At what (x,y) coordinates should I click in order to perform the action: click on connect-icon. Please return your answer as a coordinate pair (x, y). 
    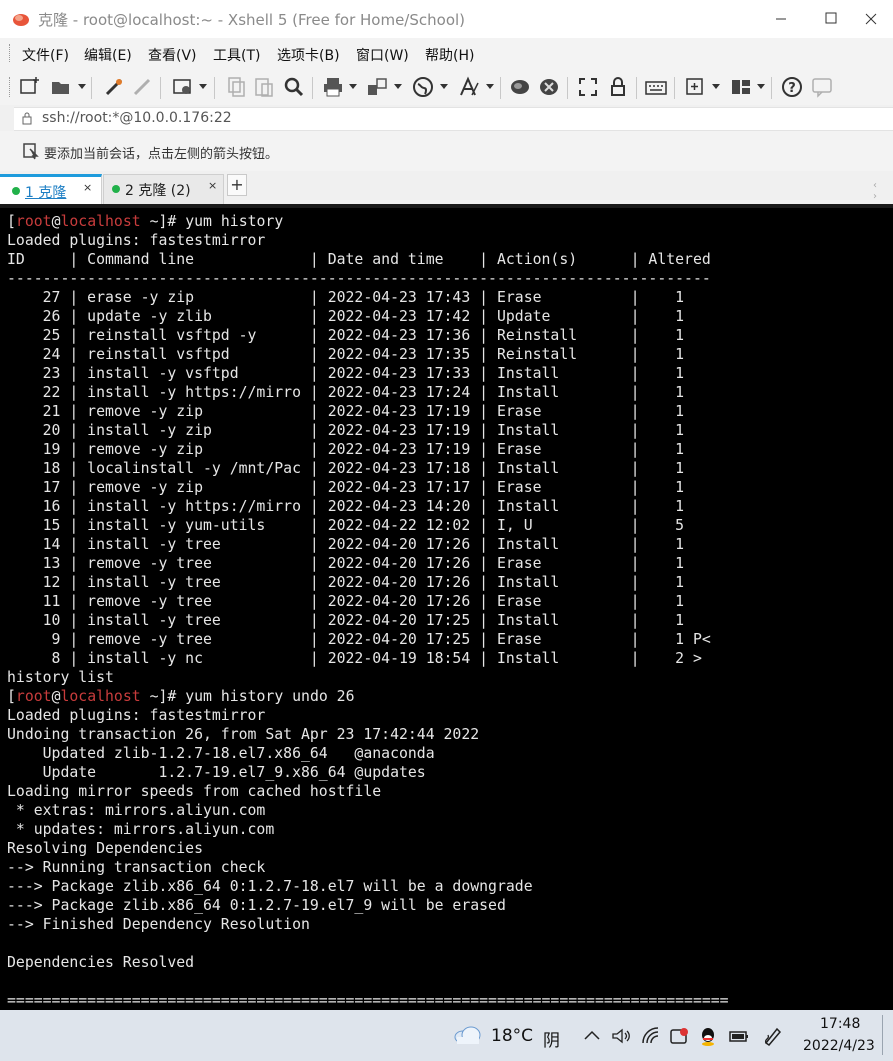
    Looking at the image, I should click on (114, 87).